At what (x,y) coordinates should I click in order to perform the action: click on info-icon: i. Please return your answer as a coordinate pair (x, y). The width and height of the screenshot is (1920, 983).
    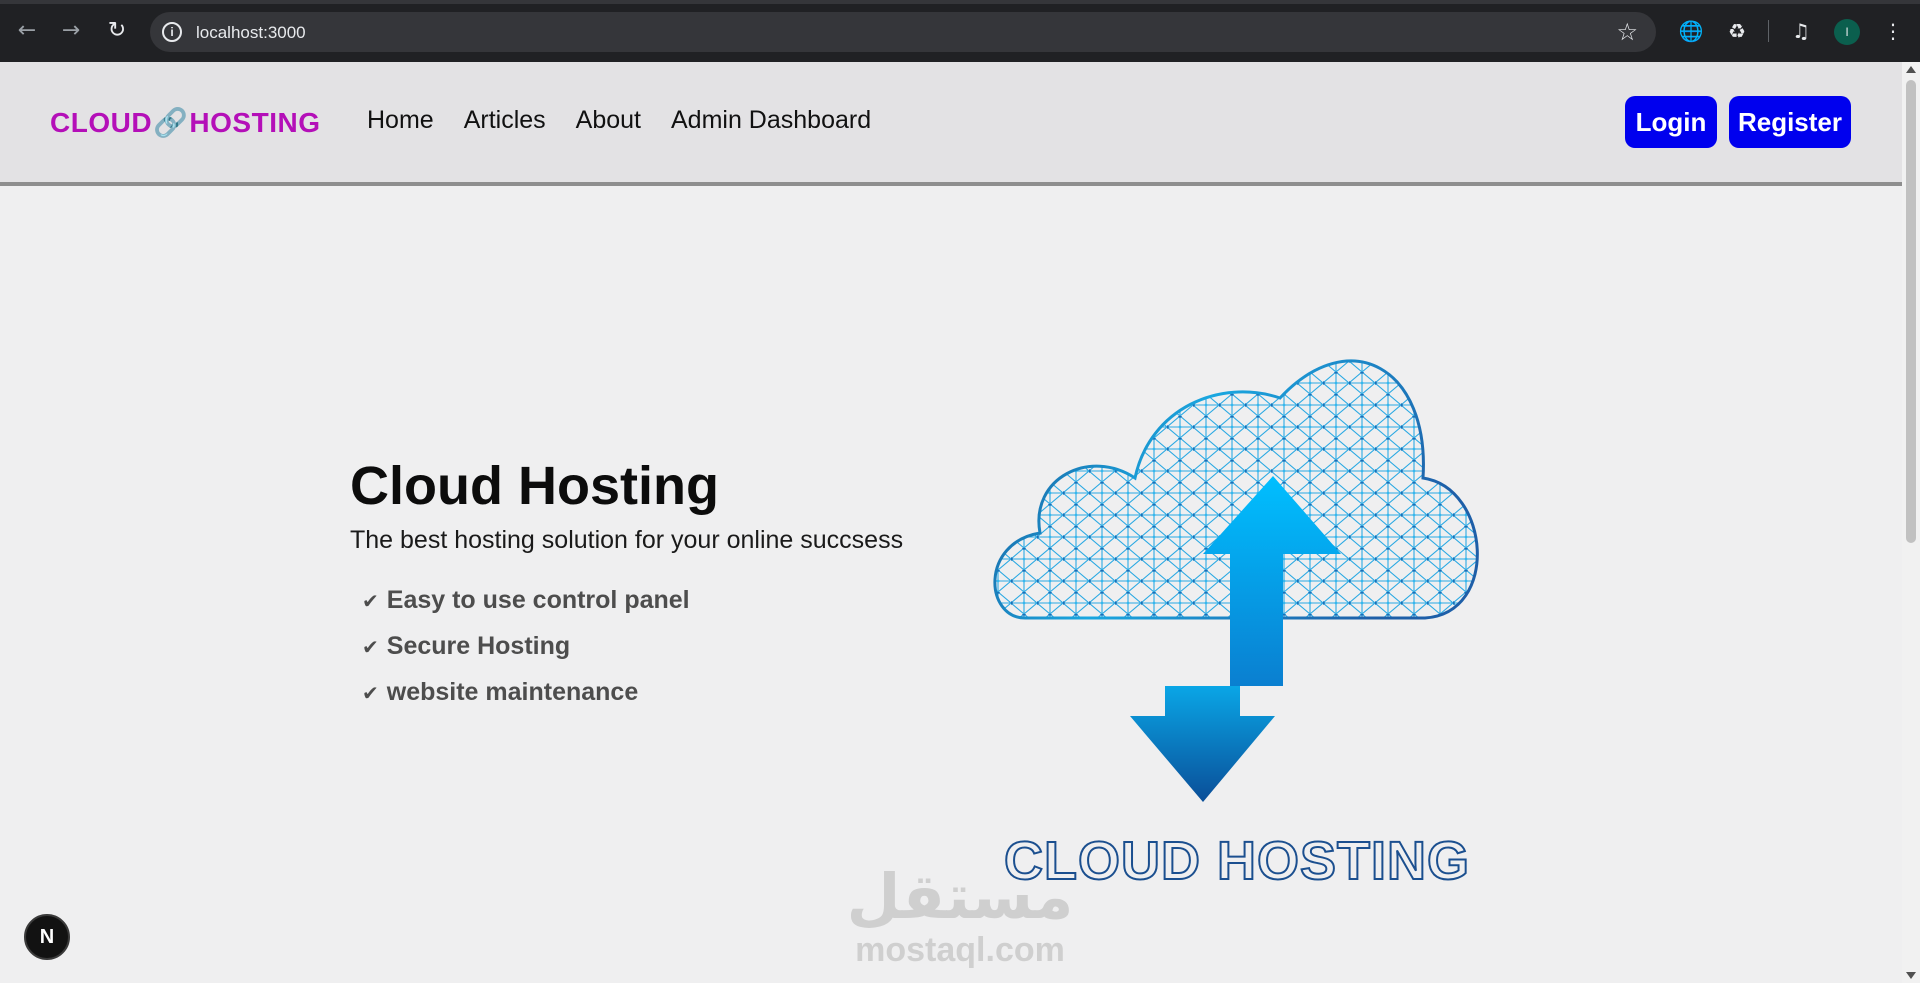
    Looking at the image, I should click on (172, 32).